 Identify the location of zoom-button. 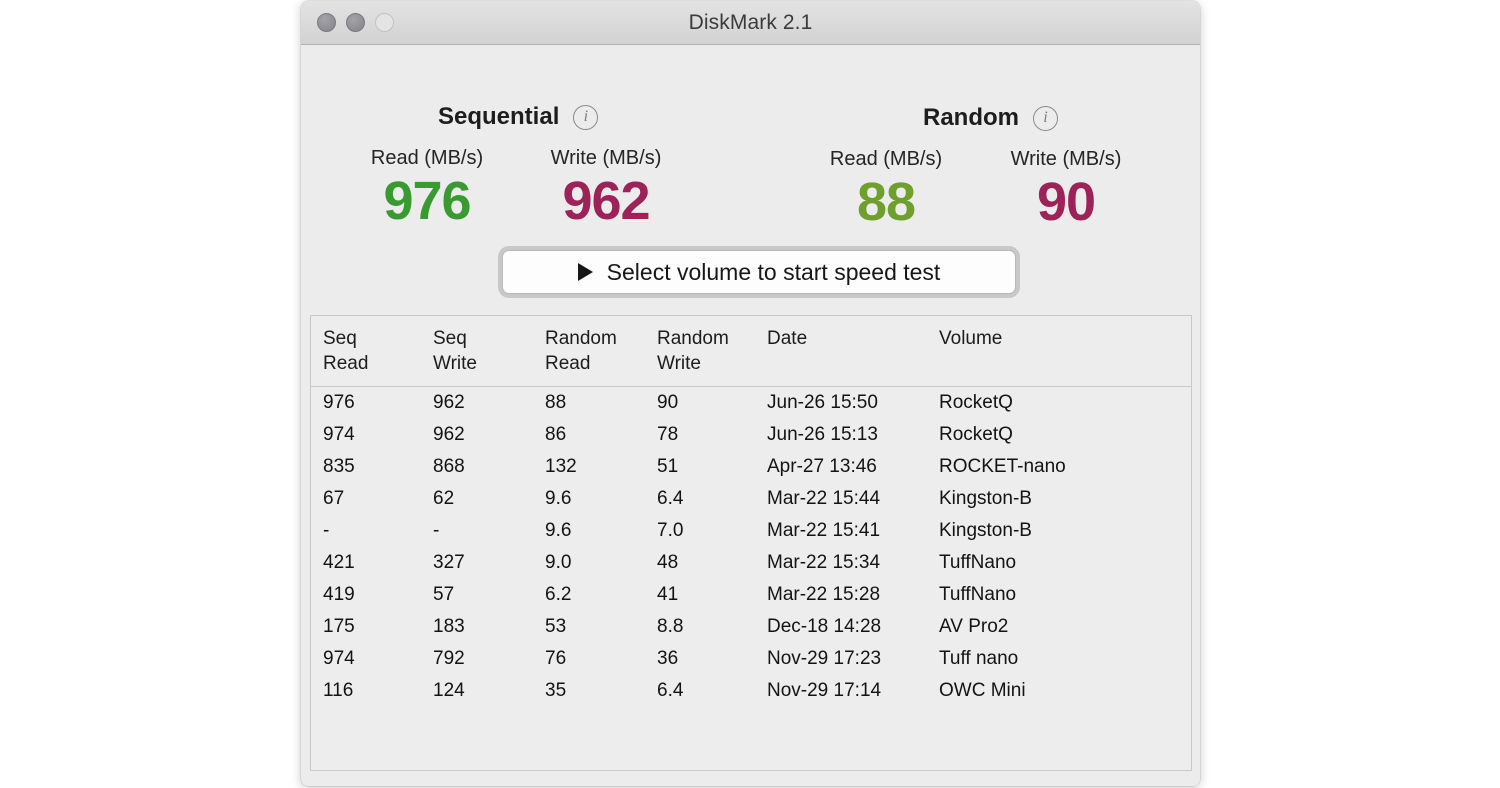
(384, 22).